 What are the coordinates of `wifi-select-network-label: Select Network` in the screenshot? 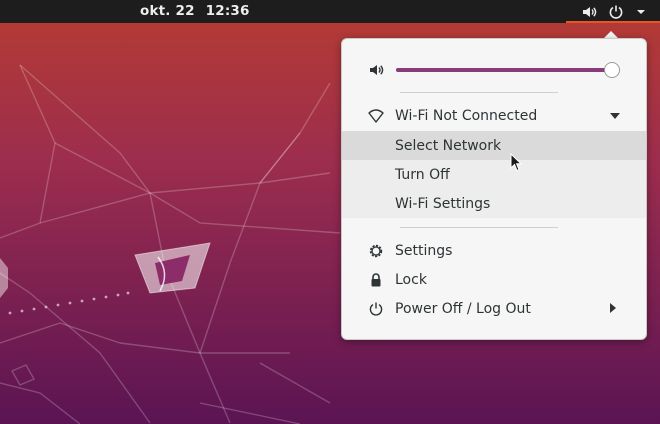 It's located at (448, 145).